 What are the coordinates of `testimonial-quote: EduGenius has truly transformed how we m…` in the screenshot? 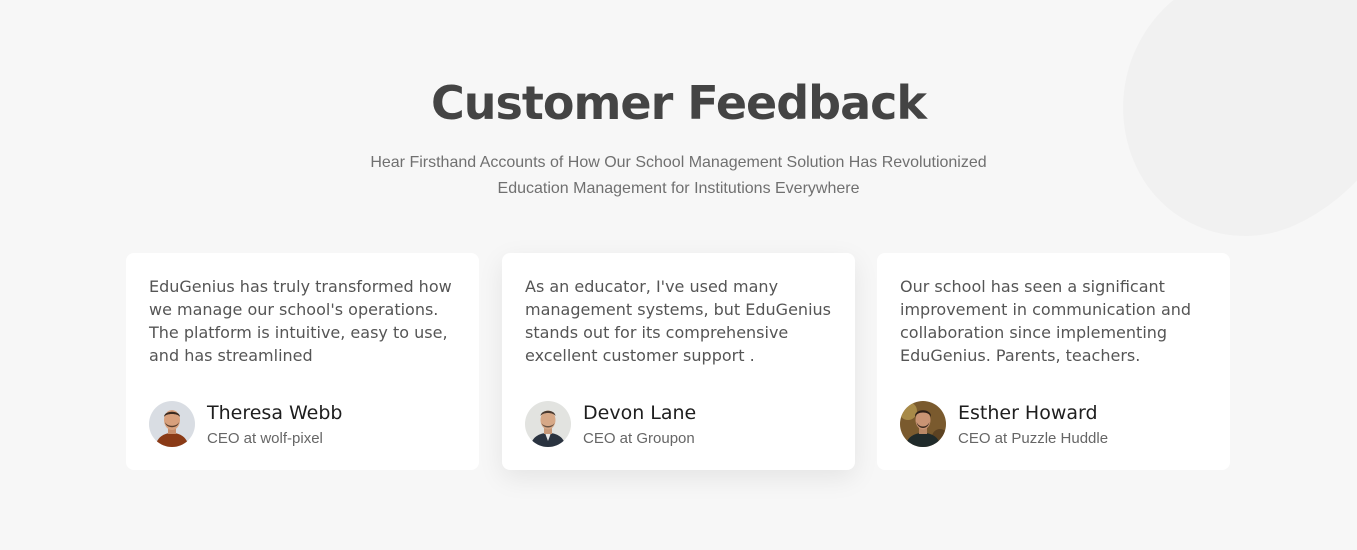 It's located at (304, 321).